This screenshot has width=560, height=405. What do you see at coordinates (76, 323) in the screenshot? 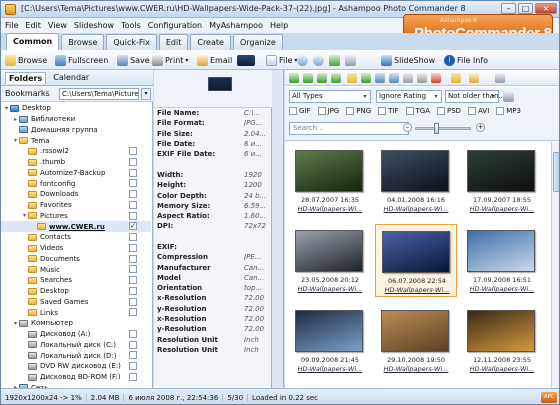
I see `tree-item: ▾ Компьютер` at bounding box center [76, 323].